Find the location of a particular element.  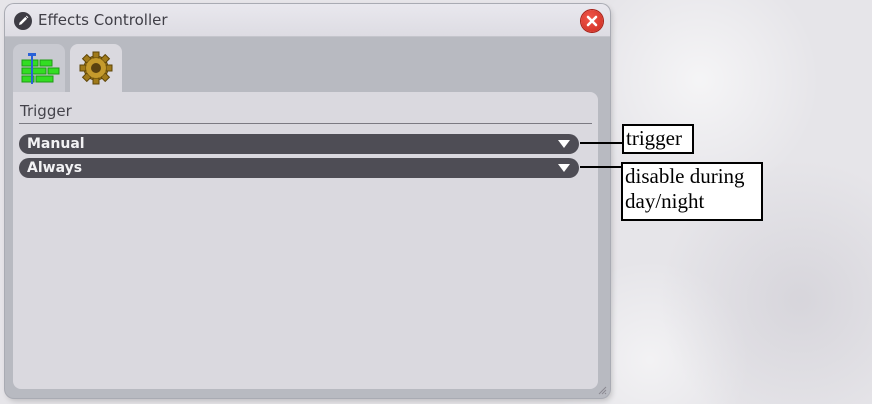

close-icon is located at coordinates (592, 21).